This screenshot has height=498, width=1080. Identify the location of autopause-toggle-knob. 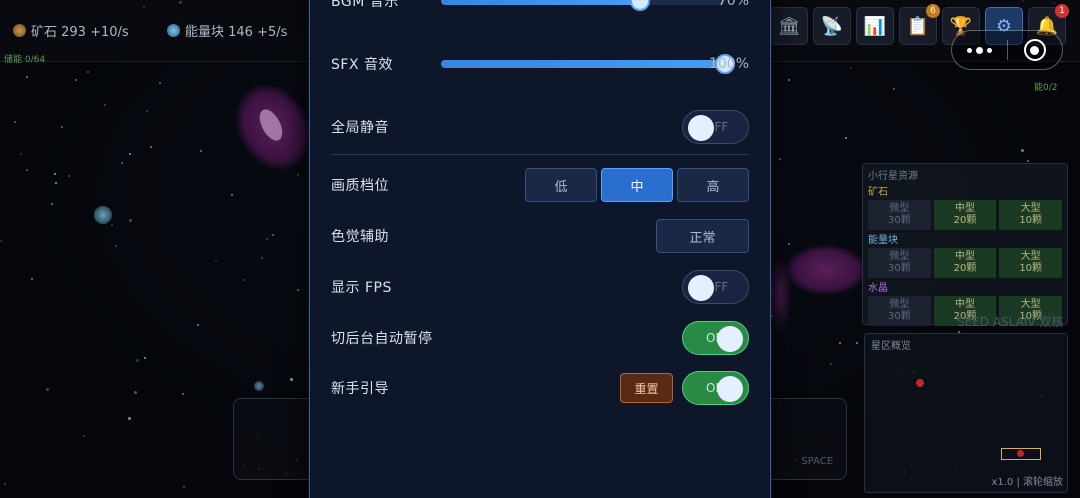
(730, 339).